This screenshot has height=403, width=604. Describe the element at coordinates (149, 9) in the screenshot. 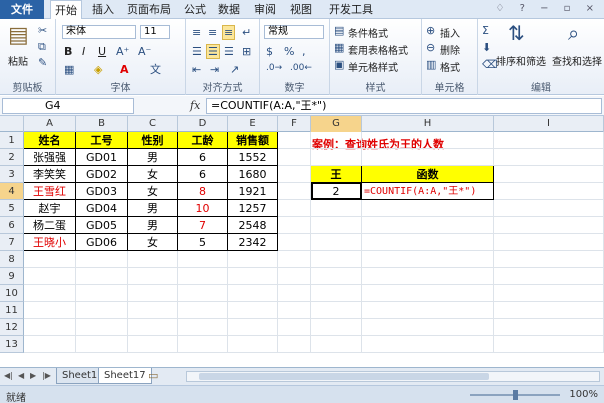

I see `tab-page-layout: 页面布局` at that location.